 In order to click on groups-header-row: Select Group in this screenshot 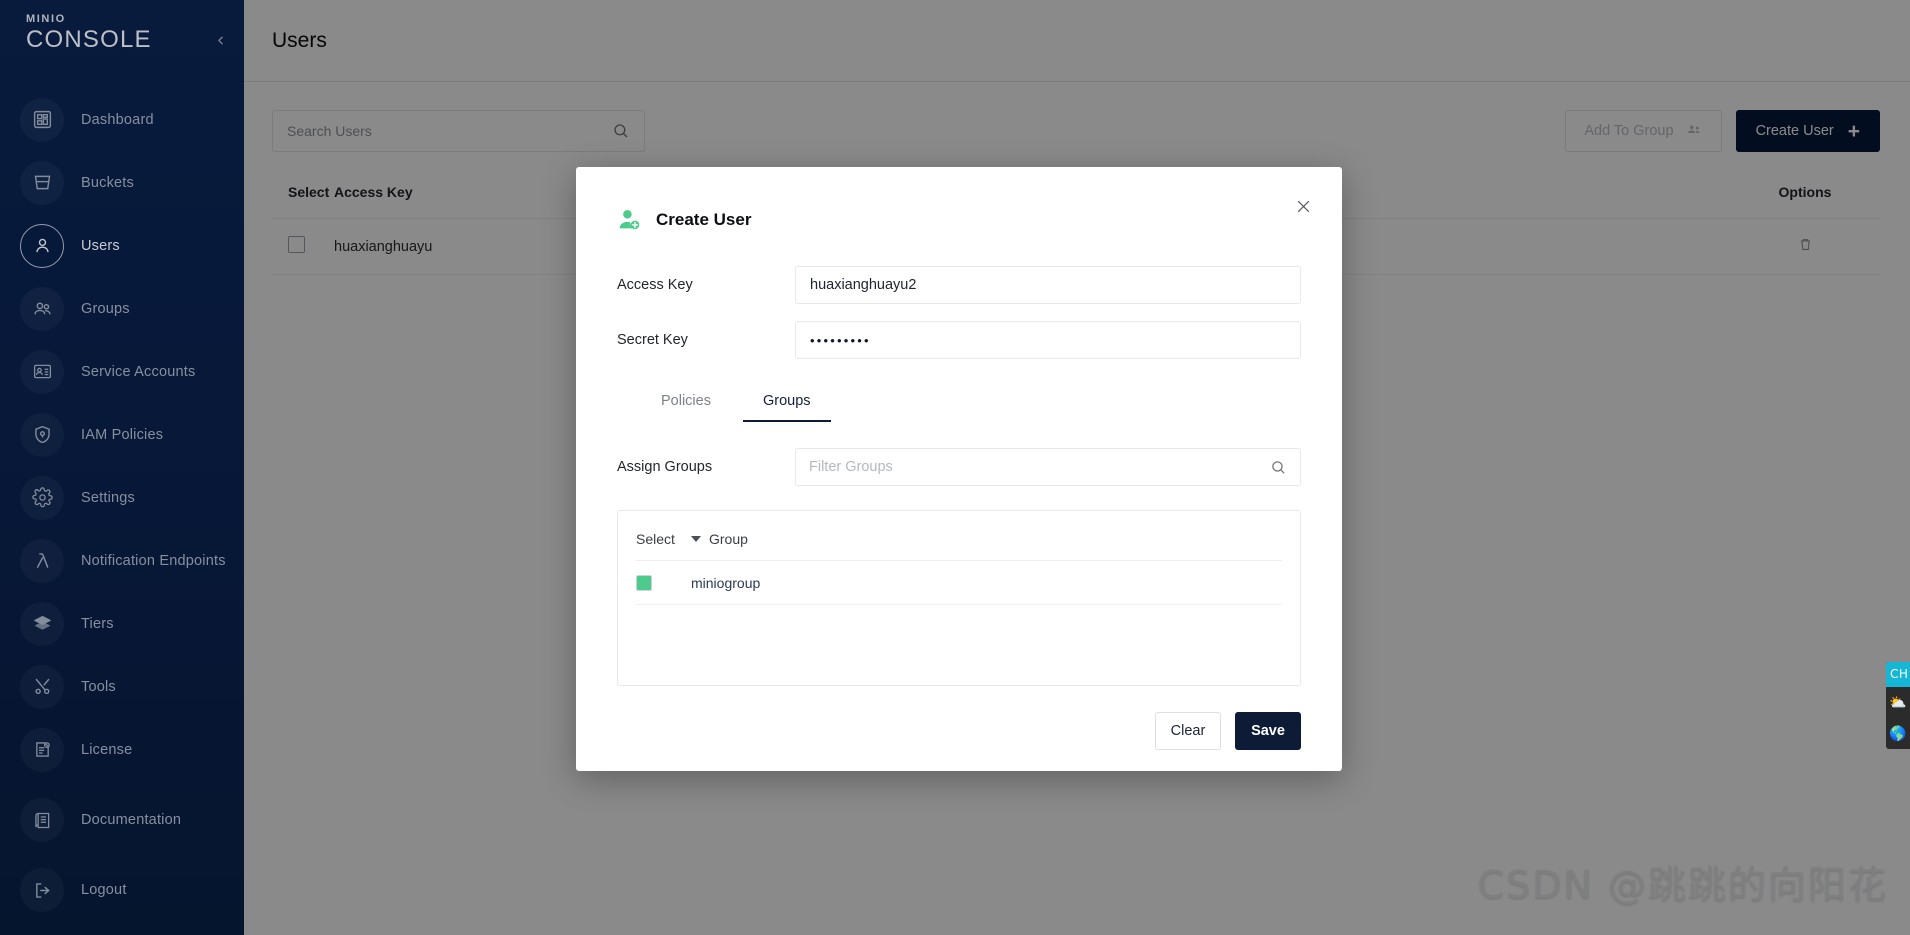, I will do `click(959, 536)`.